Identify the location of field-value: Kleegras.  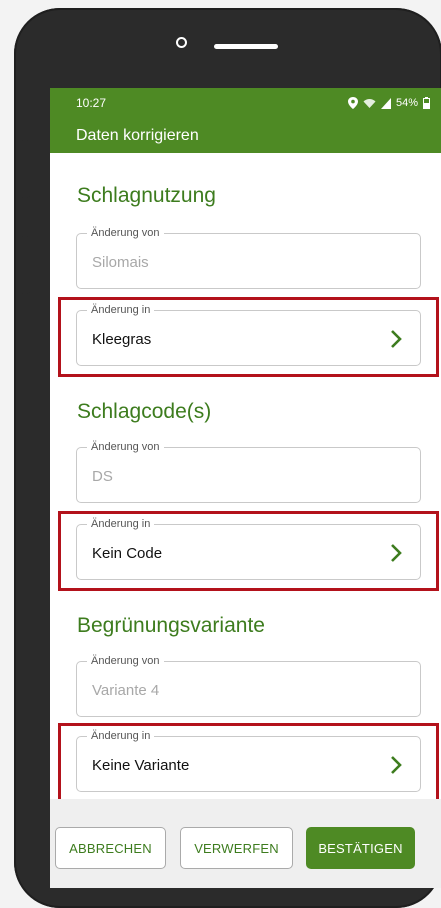
(122, 339).